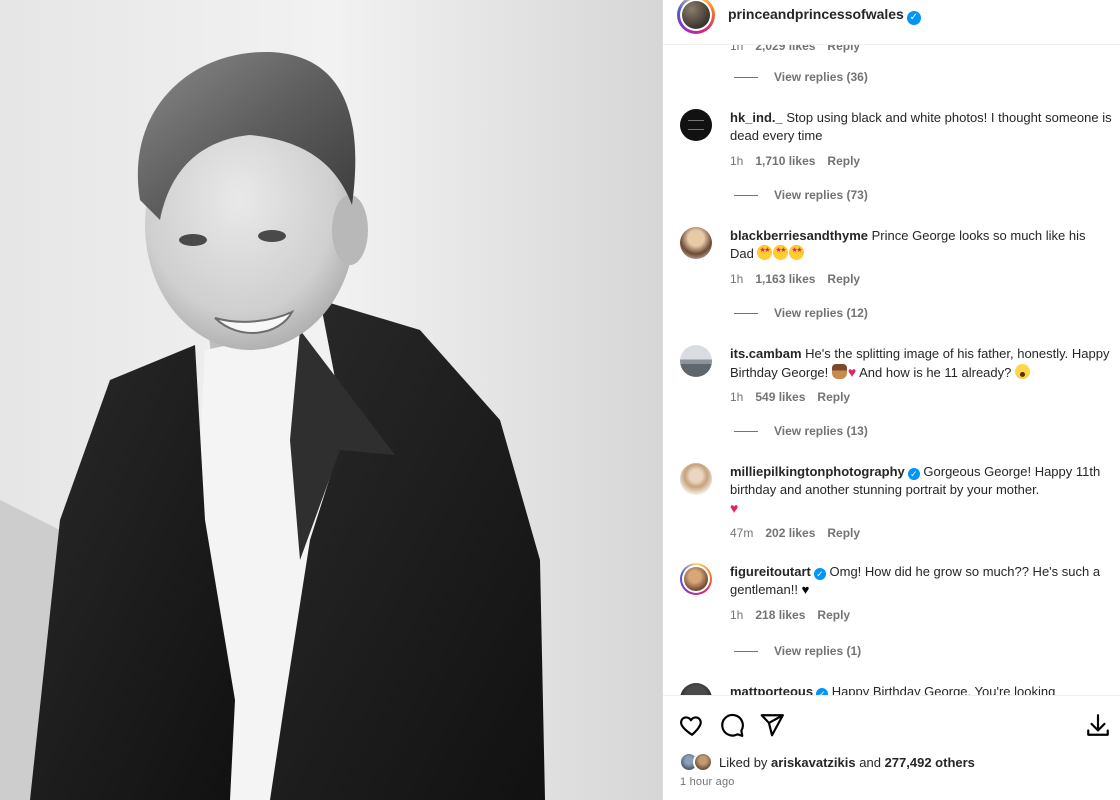 Image resolution: width=1120 pixels, height=800 pixels. Describe the element at coordinates (1098, 725) in the screenshot. I see `save-icon` at that location.